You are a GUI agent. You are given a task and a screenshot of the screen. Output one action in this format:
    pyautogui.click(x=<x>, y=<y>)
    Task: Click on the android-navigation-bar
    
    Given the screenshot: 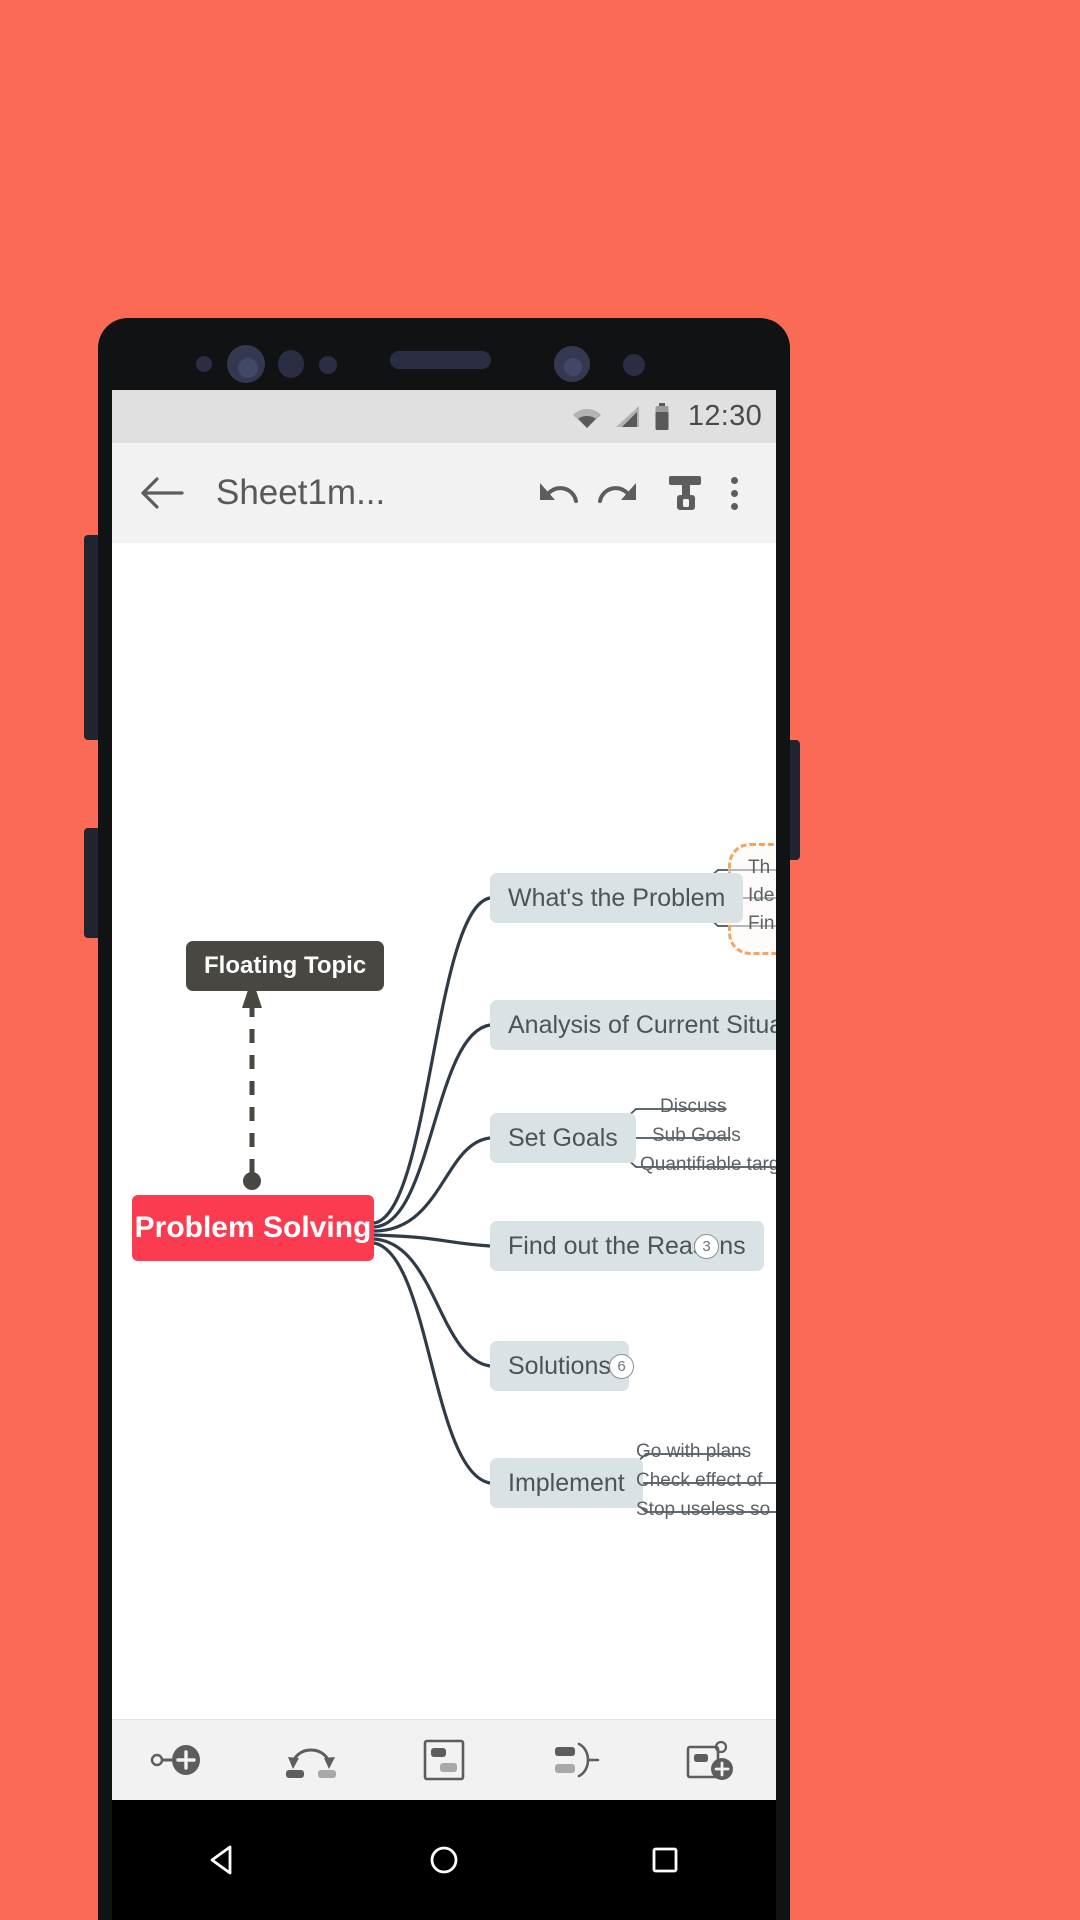 What is the action you would take?
    pyautogui.click(x=444, y=1860)
    